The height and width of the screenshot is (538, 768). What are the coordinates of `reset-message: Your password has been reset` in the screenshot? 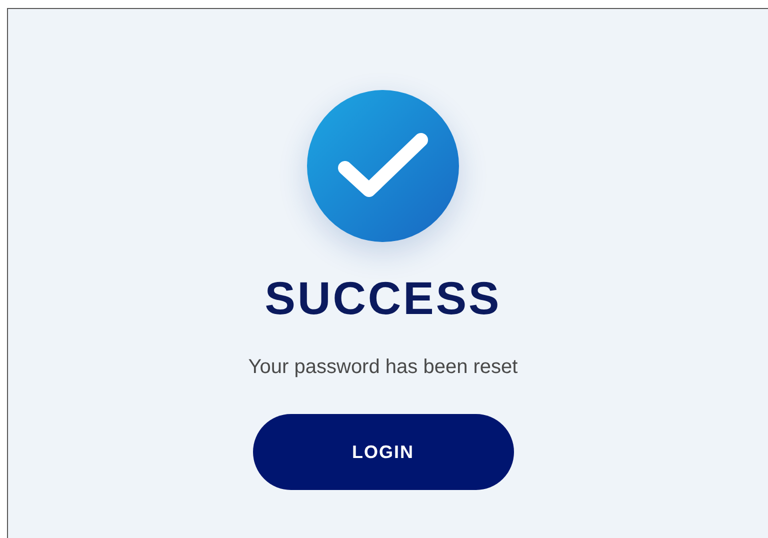 It's located at (383, 367).